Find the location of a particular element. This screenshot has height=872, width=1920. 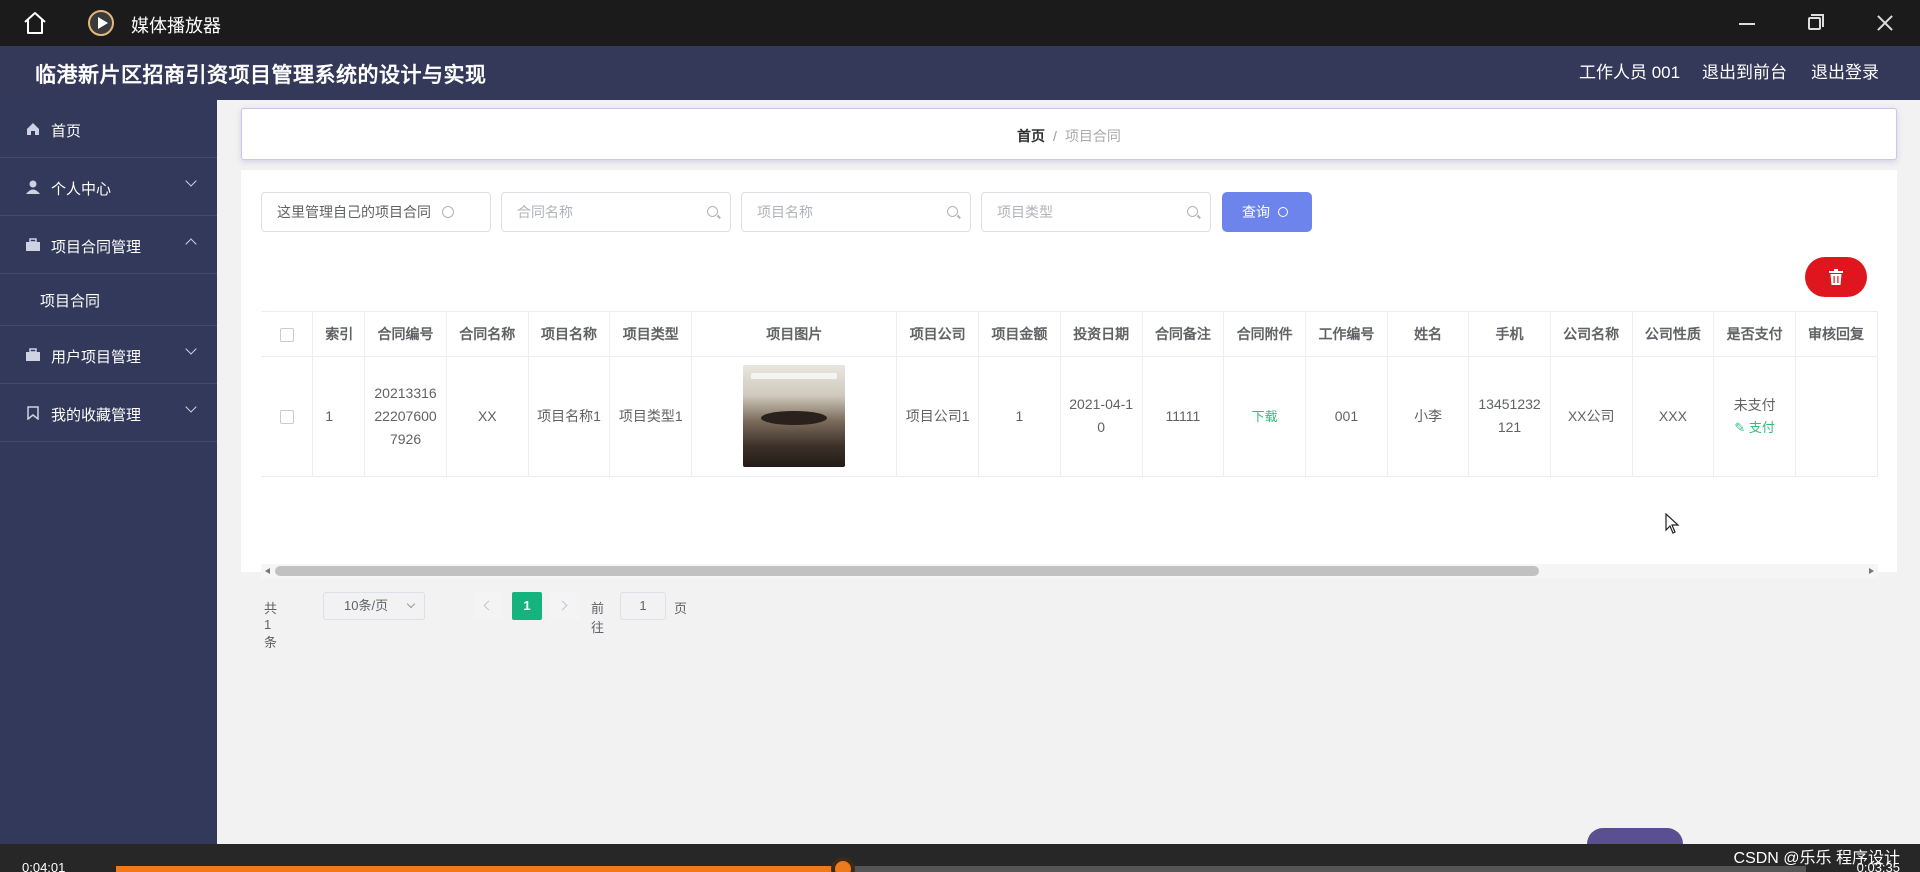

breadcrumb-current: 项目合同 is located at coordinates (1092, 136).